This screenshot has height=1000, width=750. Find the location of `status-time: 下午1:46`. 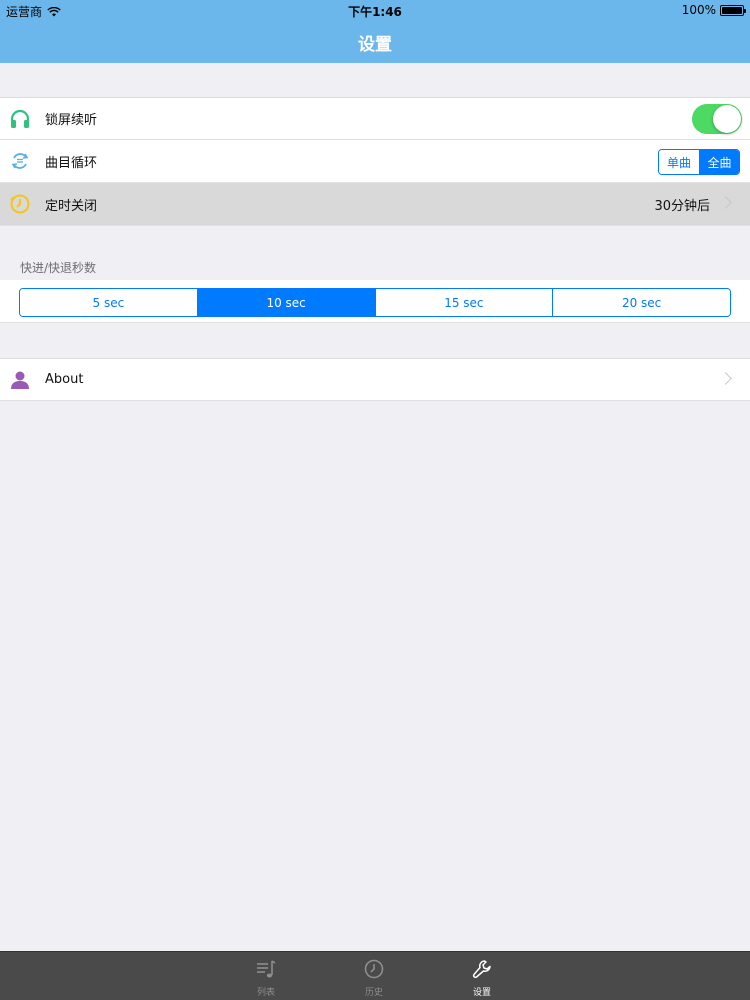

status-time: 下午1:46 is located at coordinates (375, 12).